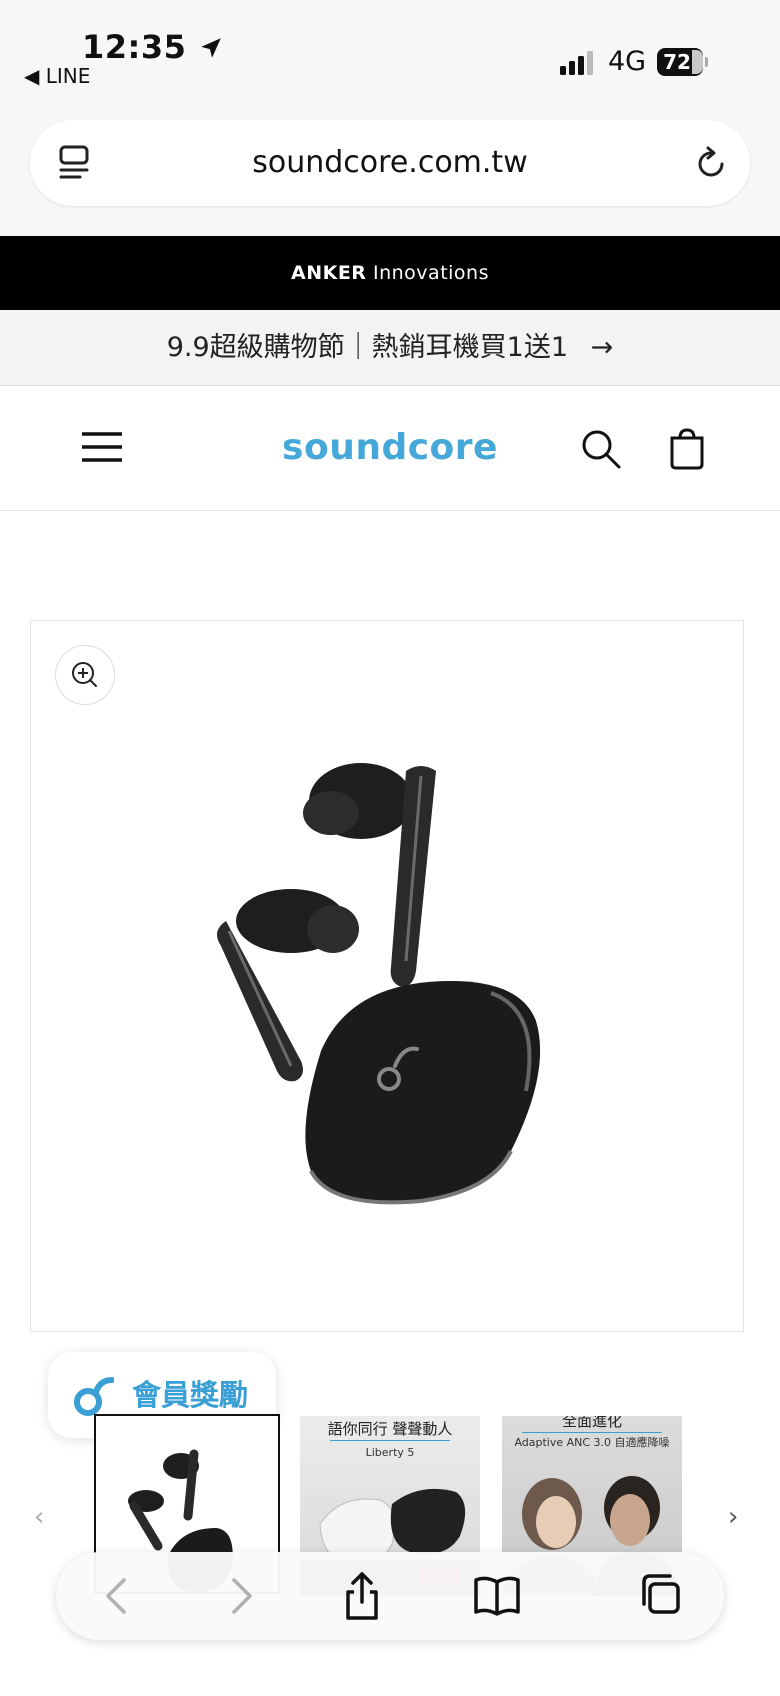 The height and width of the screenshot is (1696, 780). I want to click on soundcore-logo-icon, so click(94, 1396).